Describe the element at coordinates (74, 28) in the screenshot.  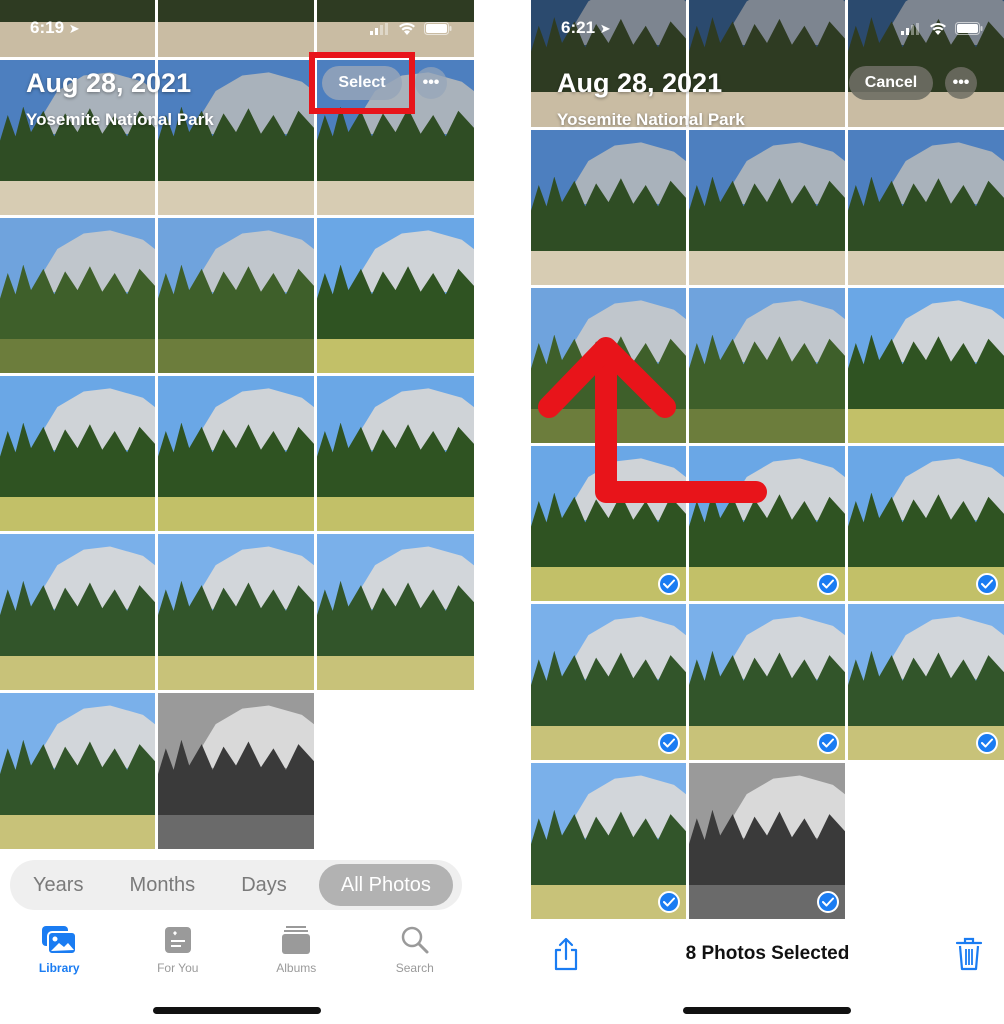
I see `location-arrow-icon: ➤` at that location.